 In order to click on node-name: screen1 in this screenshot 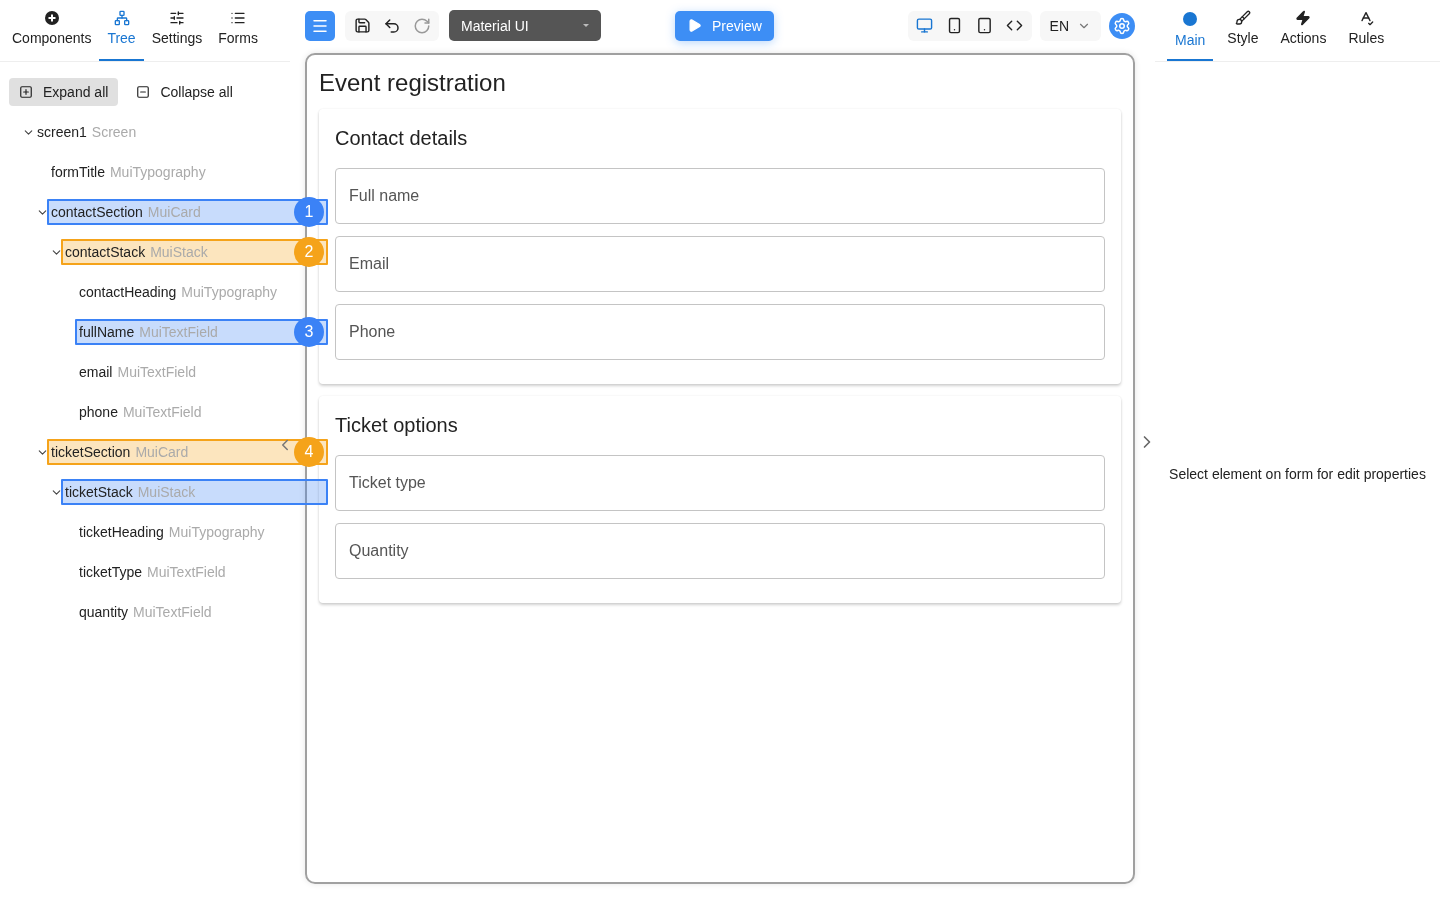, I will do `click(62, 132)`.